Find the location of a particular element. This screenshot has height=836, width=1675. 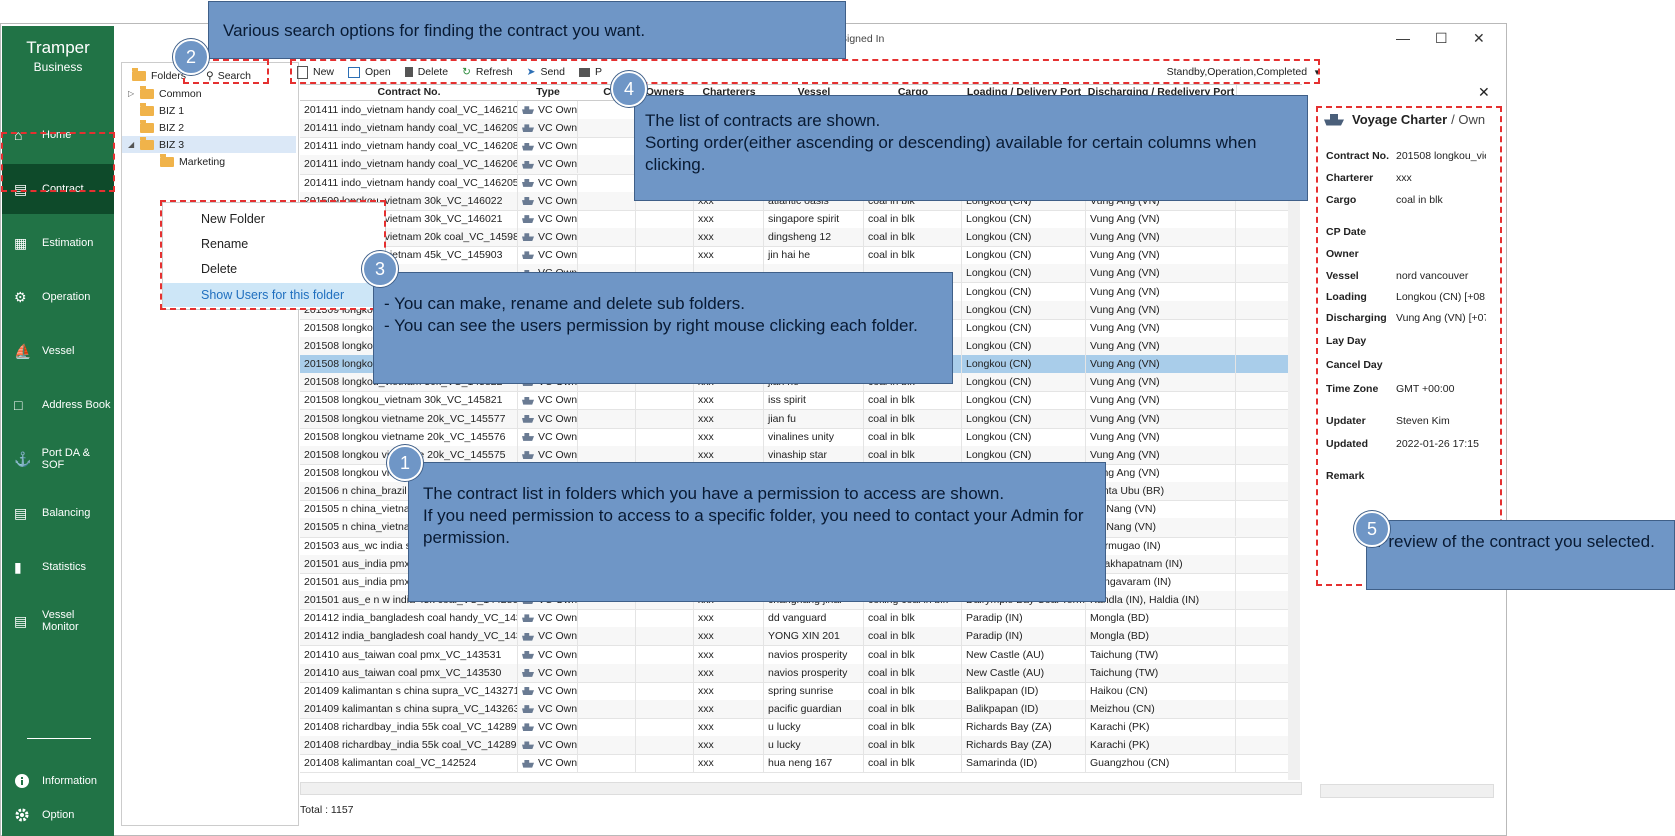

gear-icon is located at coordinates (23, 815).